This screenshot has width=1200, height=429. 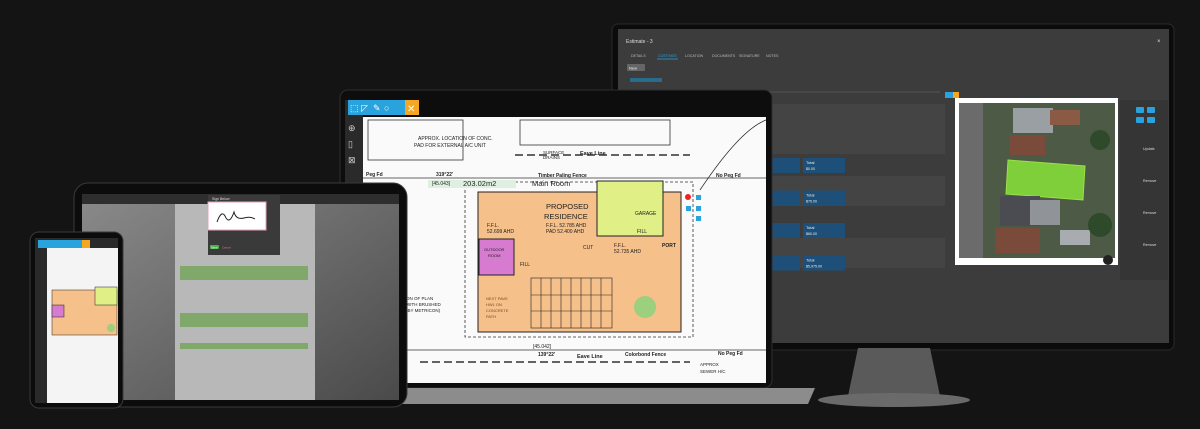 What do you see at coordinates (551, 183) in the screenshot?
I see `room-name-label: Main Room` at bounding box center [551, 183].